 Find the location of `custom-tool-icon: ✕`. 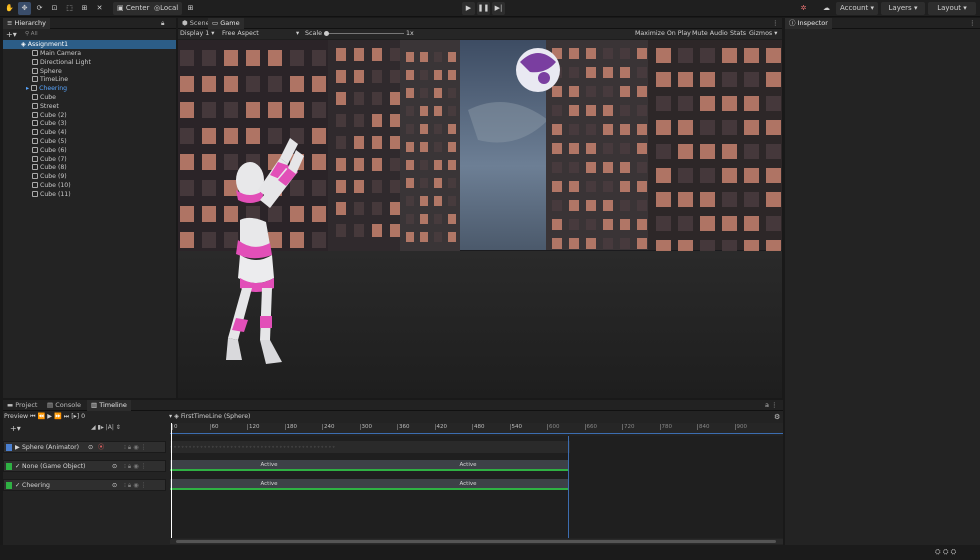

custom-tool-icon: ✕ is located at coordinates (99, 8).